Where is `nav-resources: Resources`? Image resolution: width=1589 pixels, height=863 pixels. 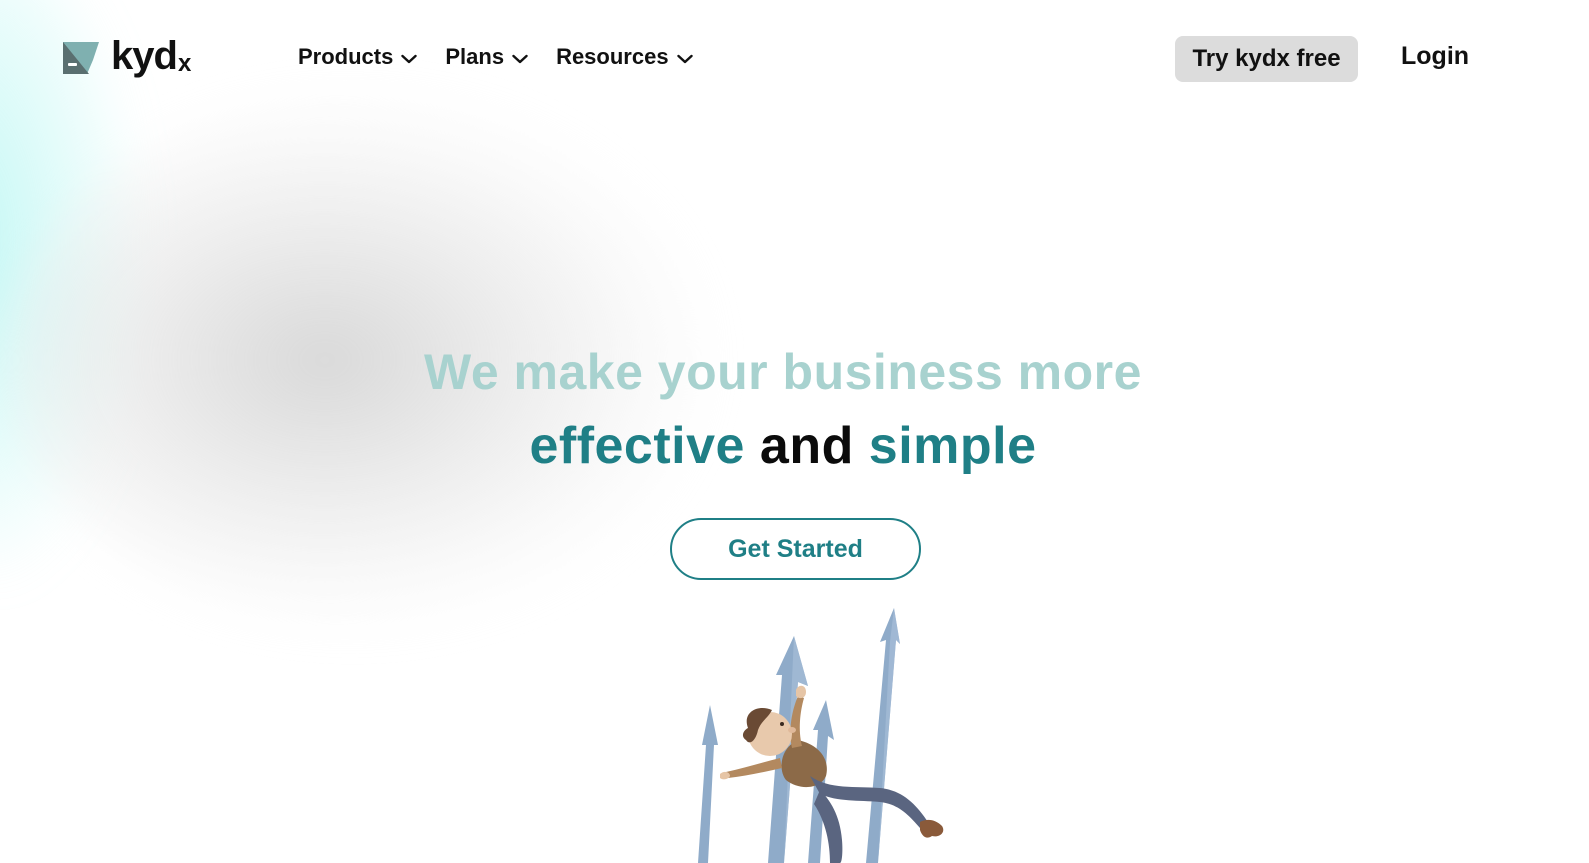 nav-resources: Resources is located at coordinates (624, 57).